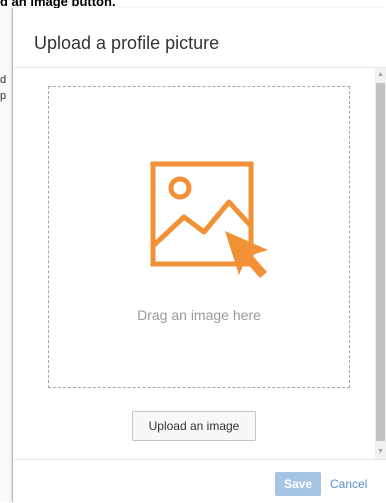 This screenshot has width=386, height=503. I want to click on upload-image-button: Upload an image, so click(194, 426).